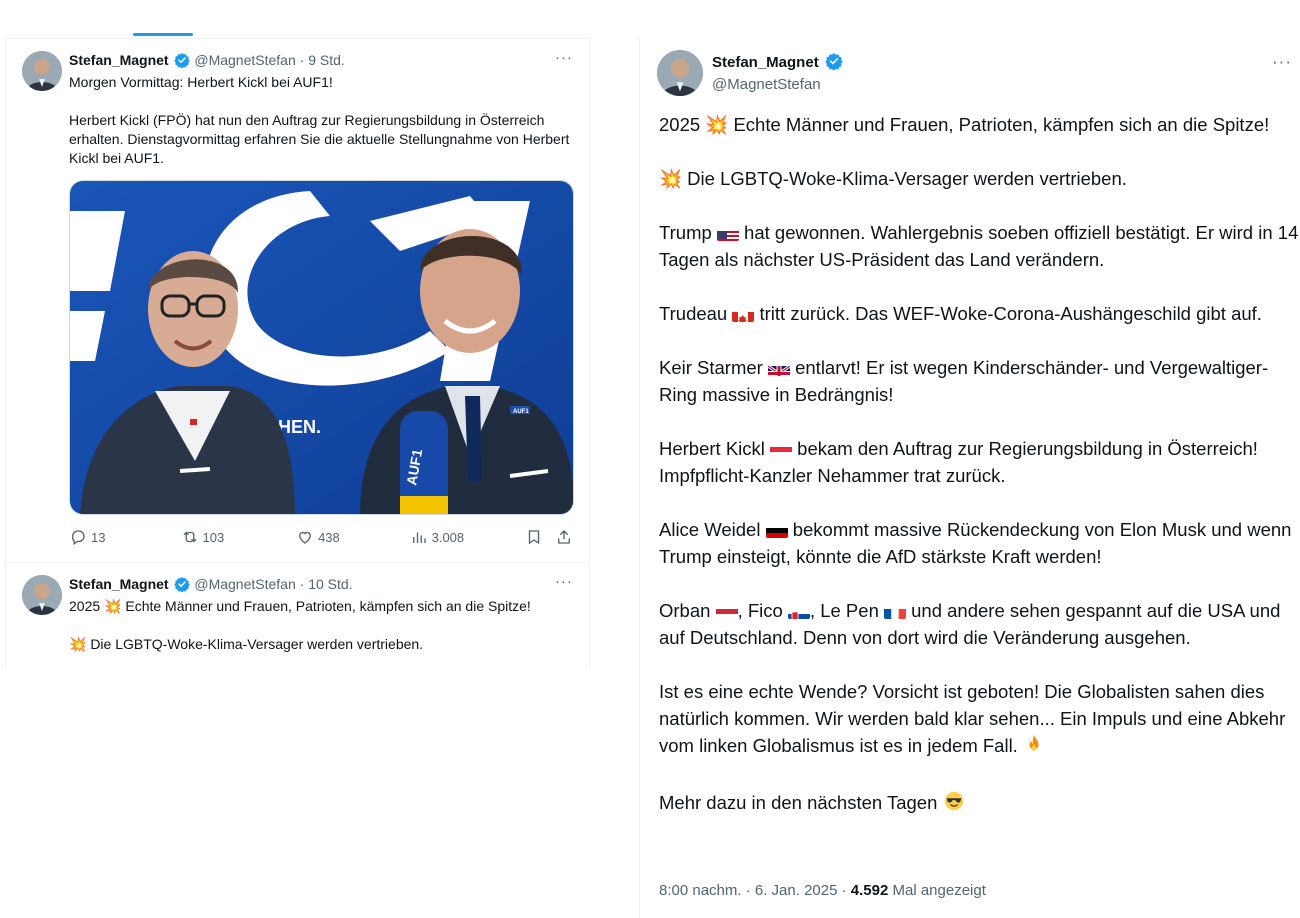  What do you see at coordinates (305, 537) in the screenshot?
I see `like-icon` at bounding box center [305, 537].